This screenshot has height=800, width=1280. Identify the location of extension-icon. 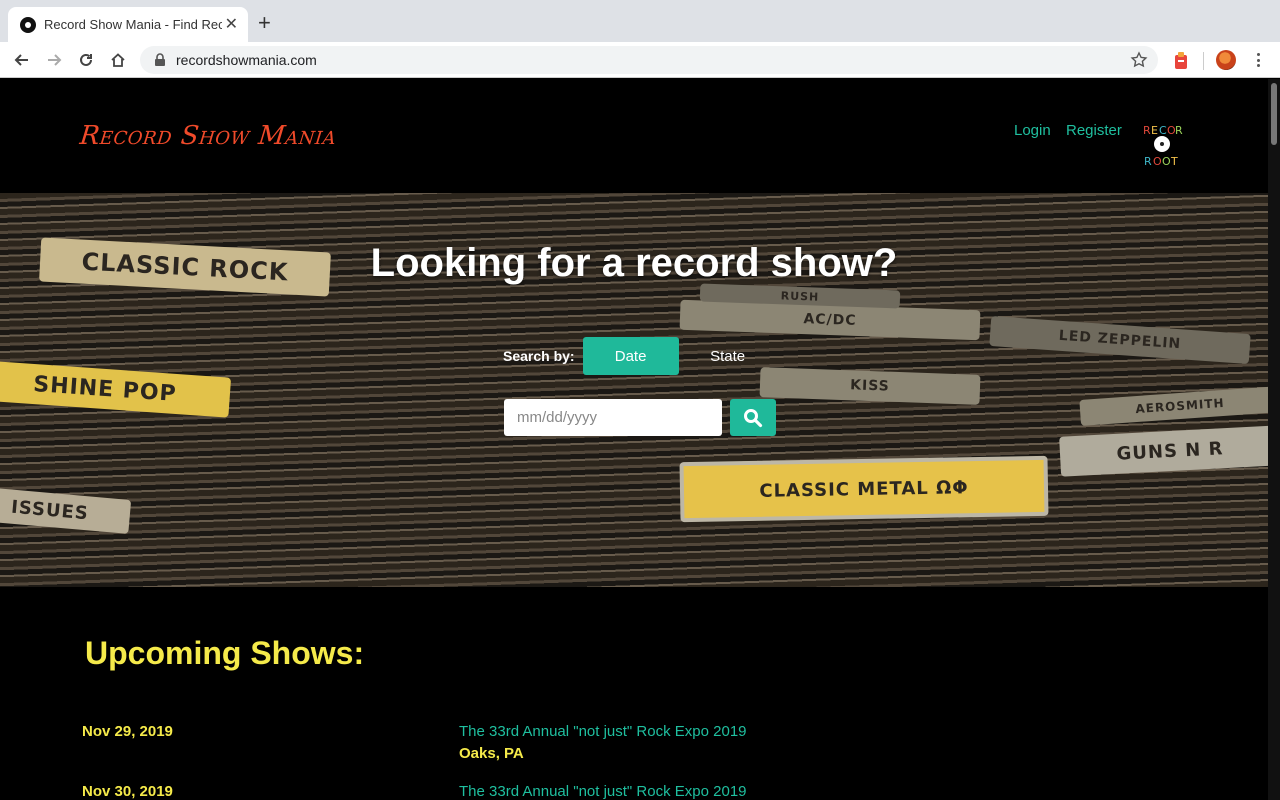
(1181, 61).